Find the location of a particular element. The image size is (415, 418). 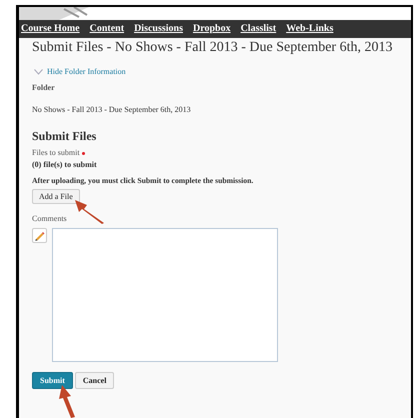

folder-label: Folder is located at coordinates (44, 88).